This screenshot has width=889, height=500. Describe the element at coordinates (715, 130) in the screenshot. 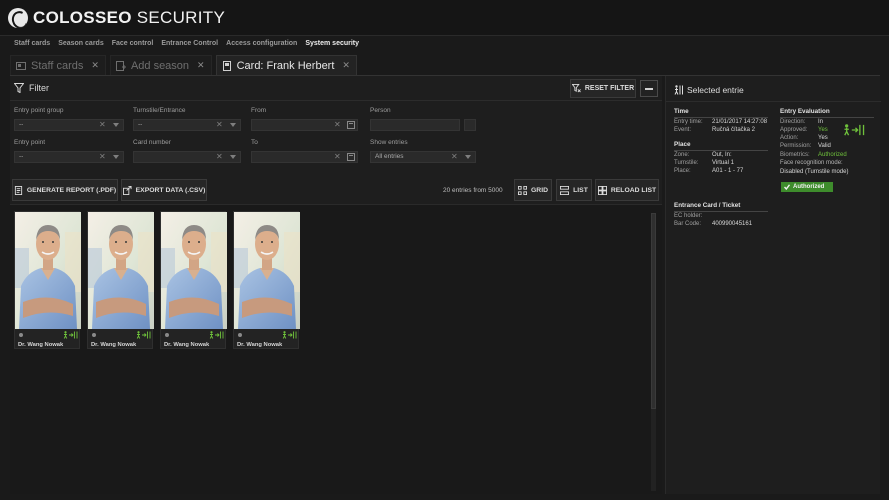

I see `event-row: Event: Ručná čítačka 2` at that location.